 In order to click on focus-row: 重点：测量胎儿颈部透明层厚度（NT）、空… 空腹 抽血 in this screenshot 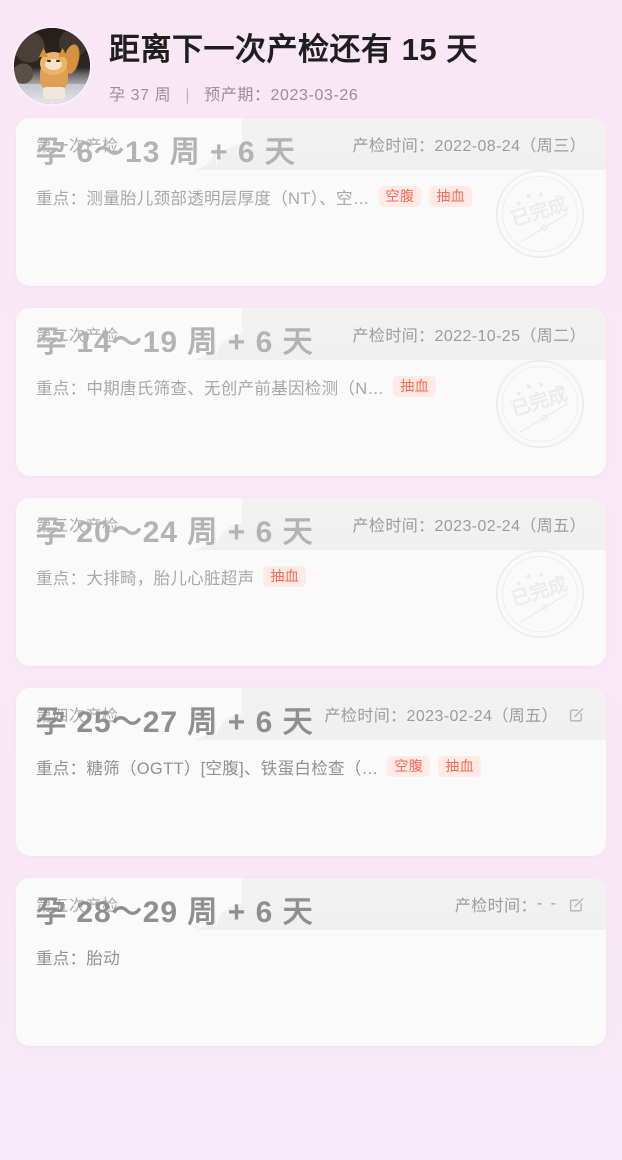, I will do `click(311, 197)`.